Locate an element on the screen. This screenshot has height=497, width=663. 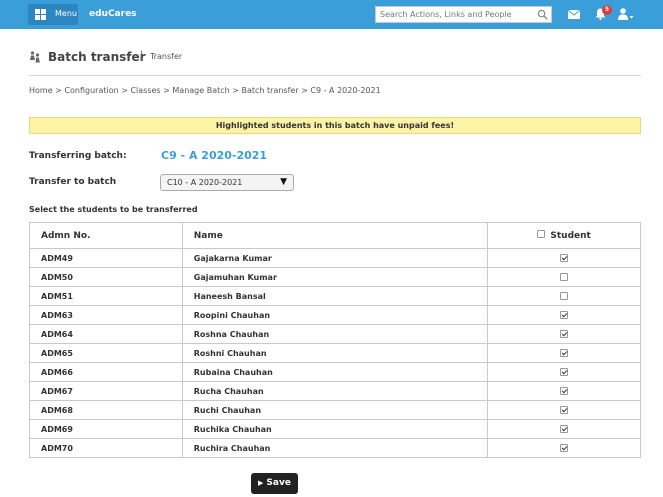
table-header-row: Admn No. Name Student is located at coordinates (335, 235).